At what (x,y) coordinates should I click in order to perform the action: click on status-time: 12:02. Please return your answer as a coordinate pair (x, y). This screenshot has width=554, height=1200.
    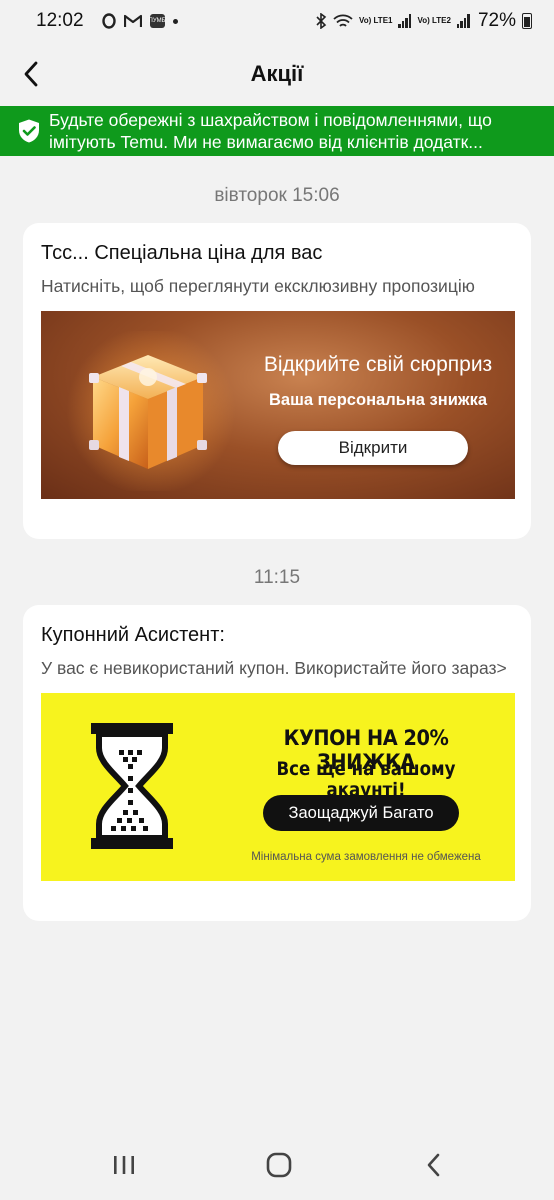
    Looking at the image, I should click on (60, 20).